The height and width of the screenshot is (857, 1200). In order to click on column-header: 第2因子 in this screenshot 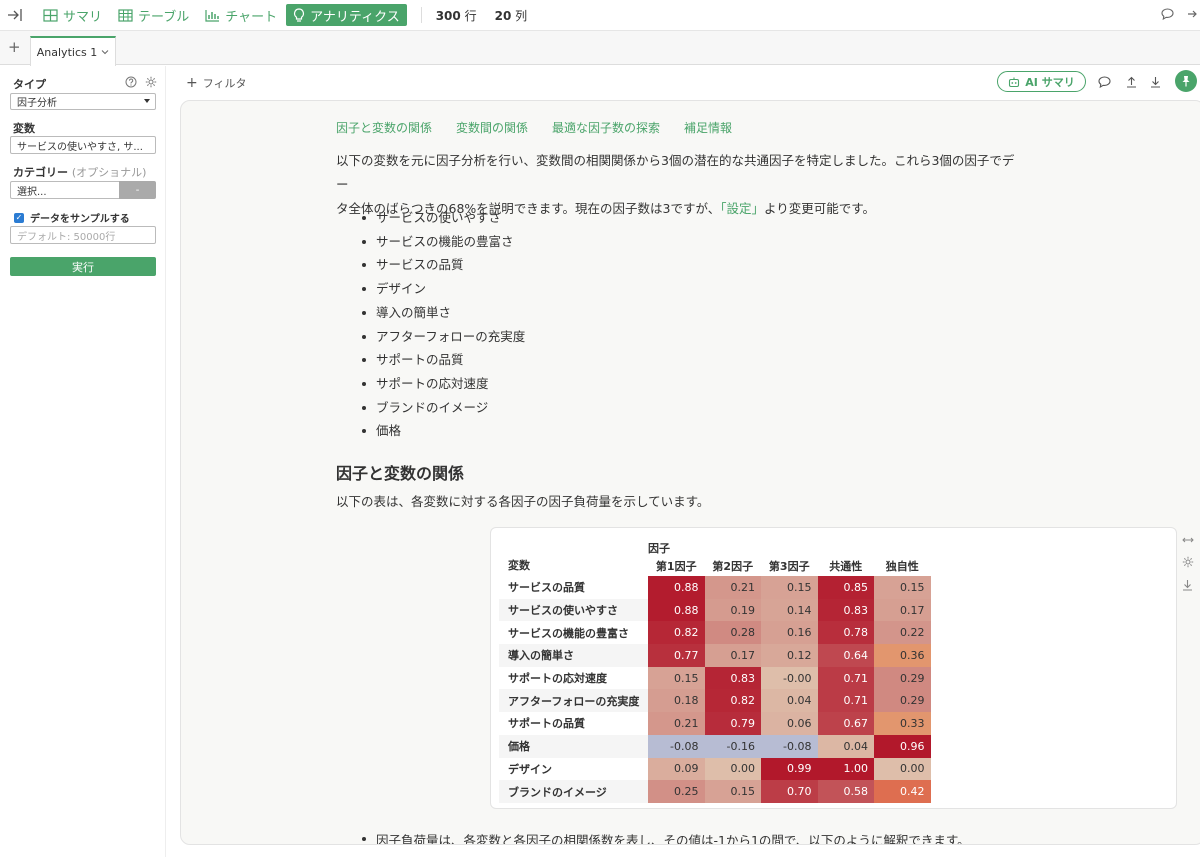, I will do `click(733, 566)`.